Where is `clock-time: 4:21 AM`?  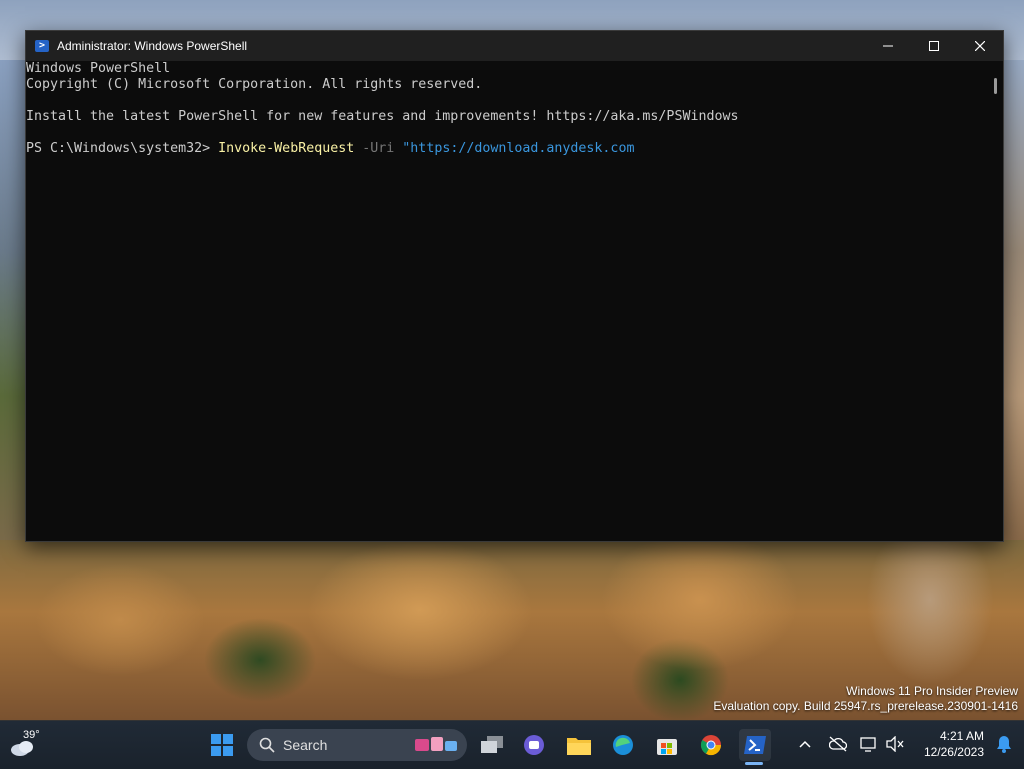 clock-time: 4:21 AM is located at coordinates (961, 736).